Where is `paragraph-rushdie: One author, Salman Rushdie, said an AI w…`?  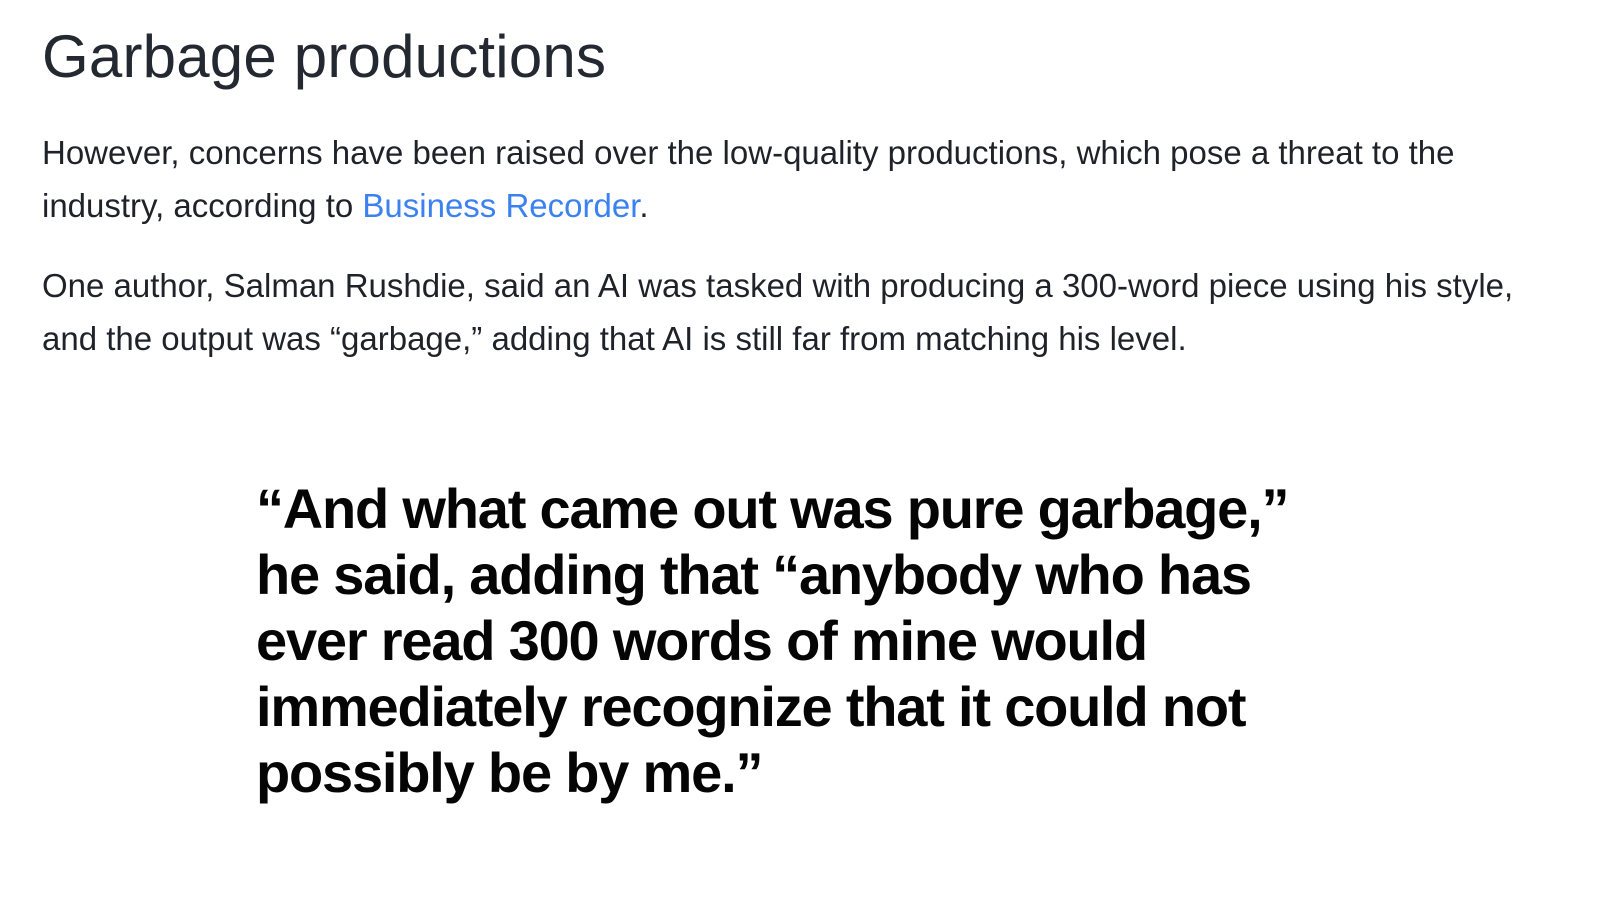
paragraph-rushdie: One author, Salman Rushdie, said an AI w… is located at coordinates (778, 312).